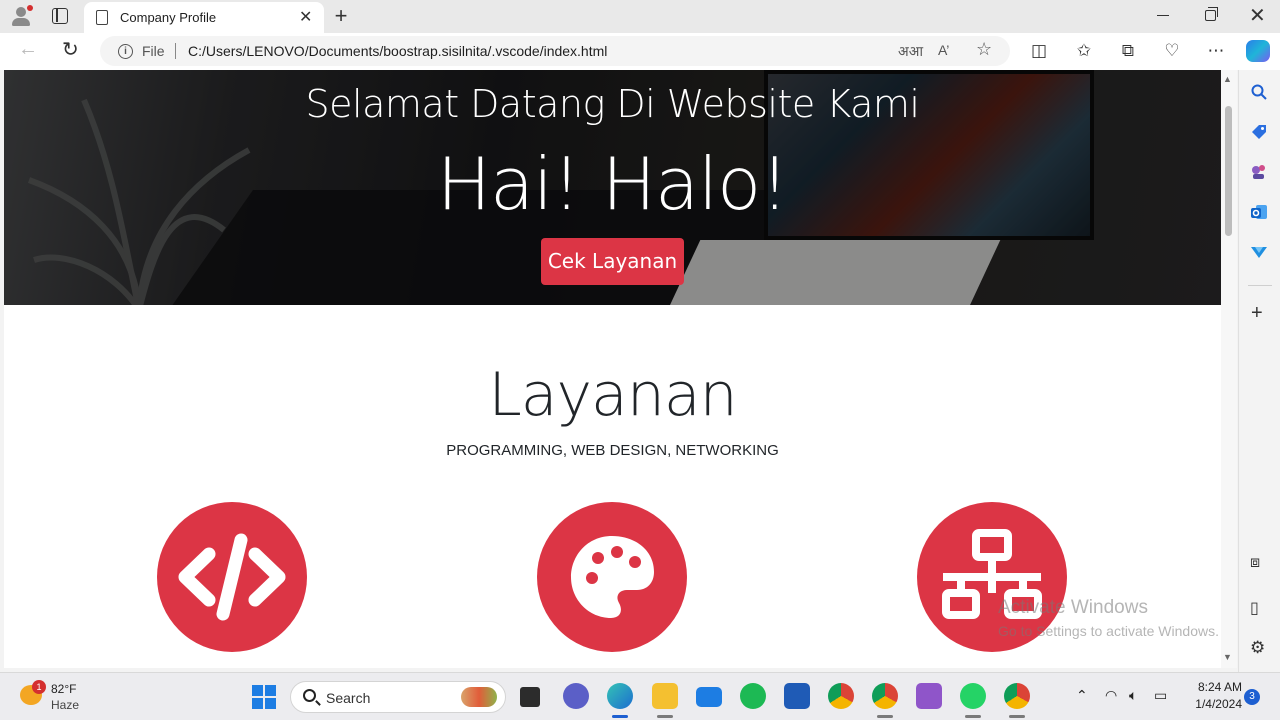 This screenshot has height=720, width=1280. What do you see at coordinates (1039, 51) in the screenshot?
I see `split-screen-icon: ◫` at bounding box center [1039, 51].